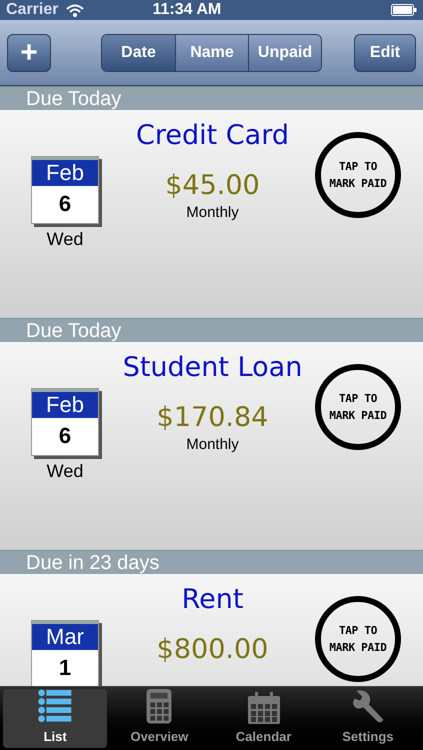 The height and width of the screenshot is (750, 423). What do you see at coordinates (212, 136) in the screenshot?
I see `bill-name: Credit Card` at bounding box center [212, 136].